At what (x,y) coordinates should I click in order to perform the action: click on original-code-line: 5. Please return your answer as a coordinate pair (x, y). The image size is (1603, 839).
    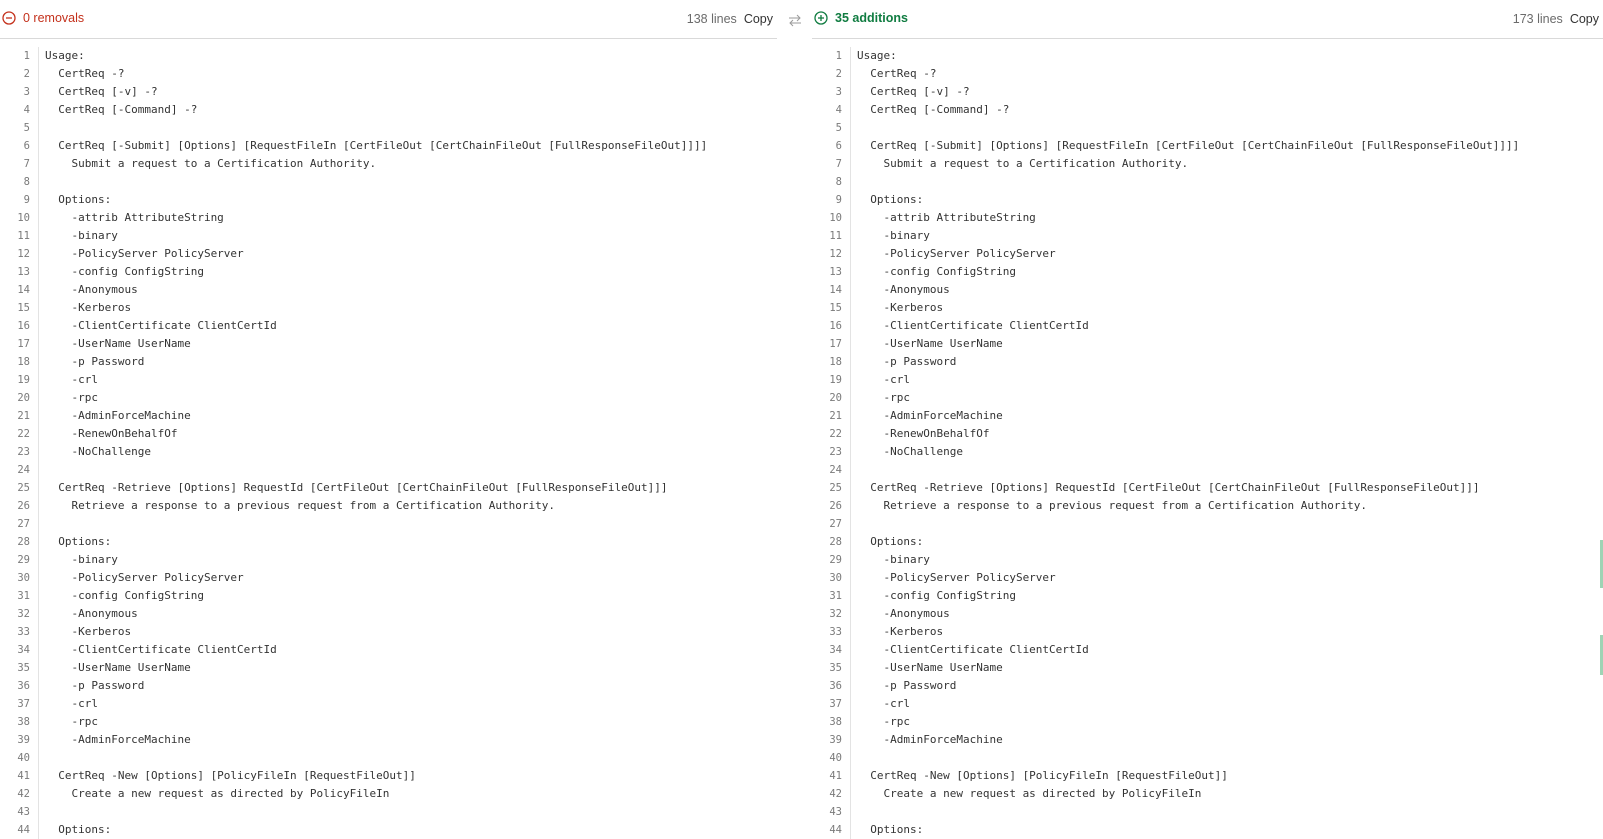
    Looking at the image, I should click on (388, 128).